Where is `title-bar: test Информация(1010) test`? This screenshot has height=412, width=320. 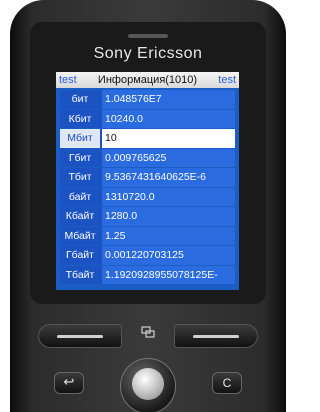 title-bar: test Информация(1010) test is located at coordinates (147, 80).